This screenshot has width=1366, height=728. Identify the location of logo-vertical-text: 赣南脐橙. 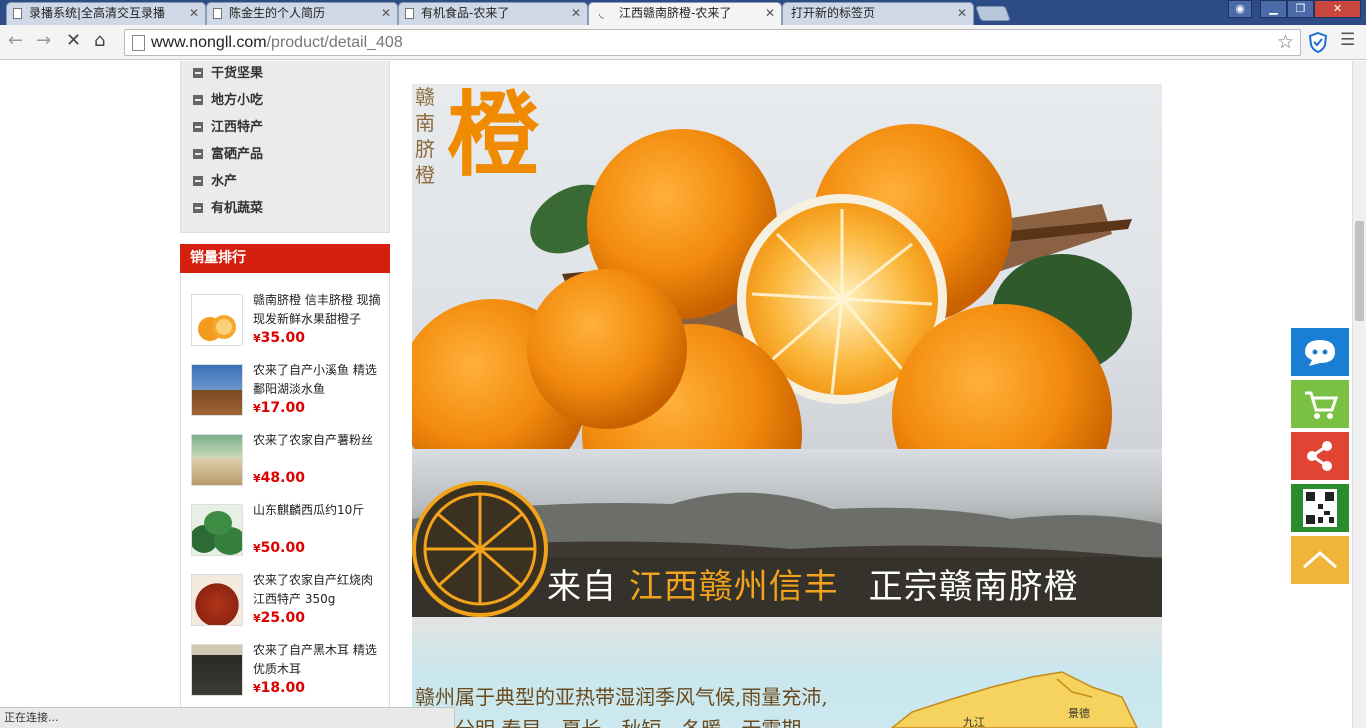
(425, 136).